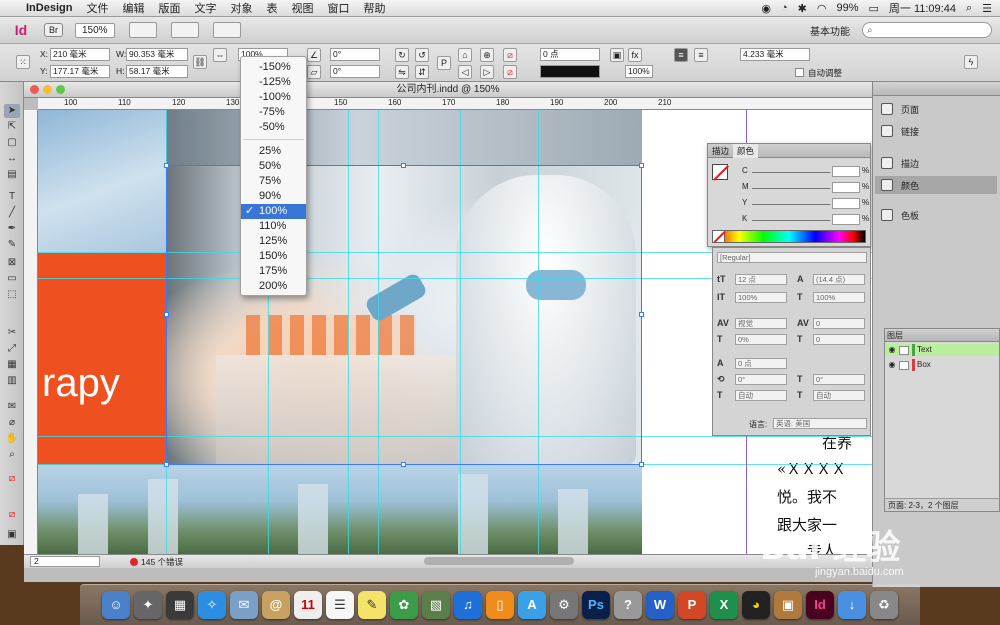 This screenshot has width=1000, height=625. What do you see at coordinates (761, 339) in the screenshot?
I see `tsume-field: 0%` at bounding box center [761, 339].